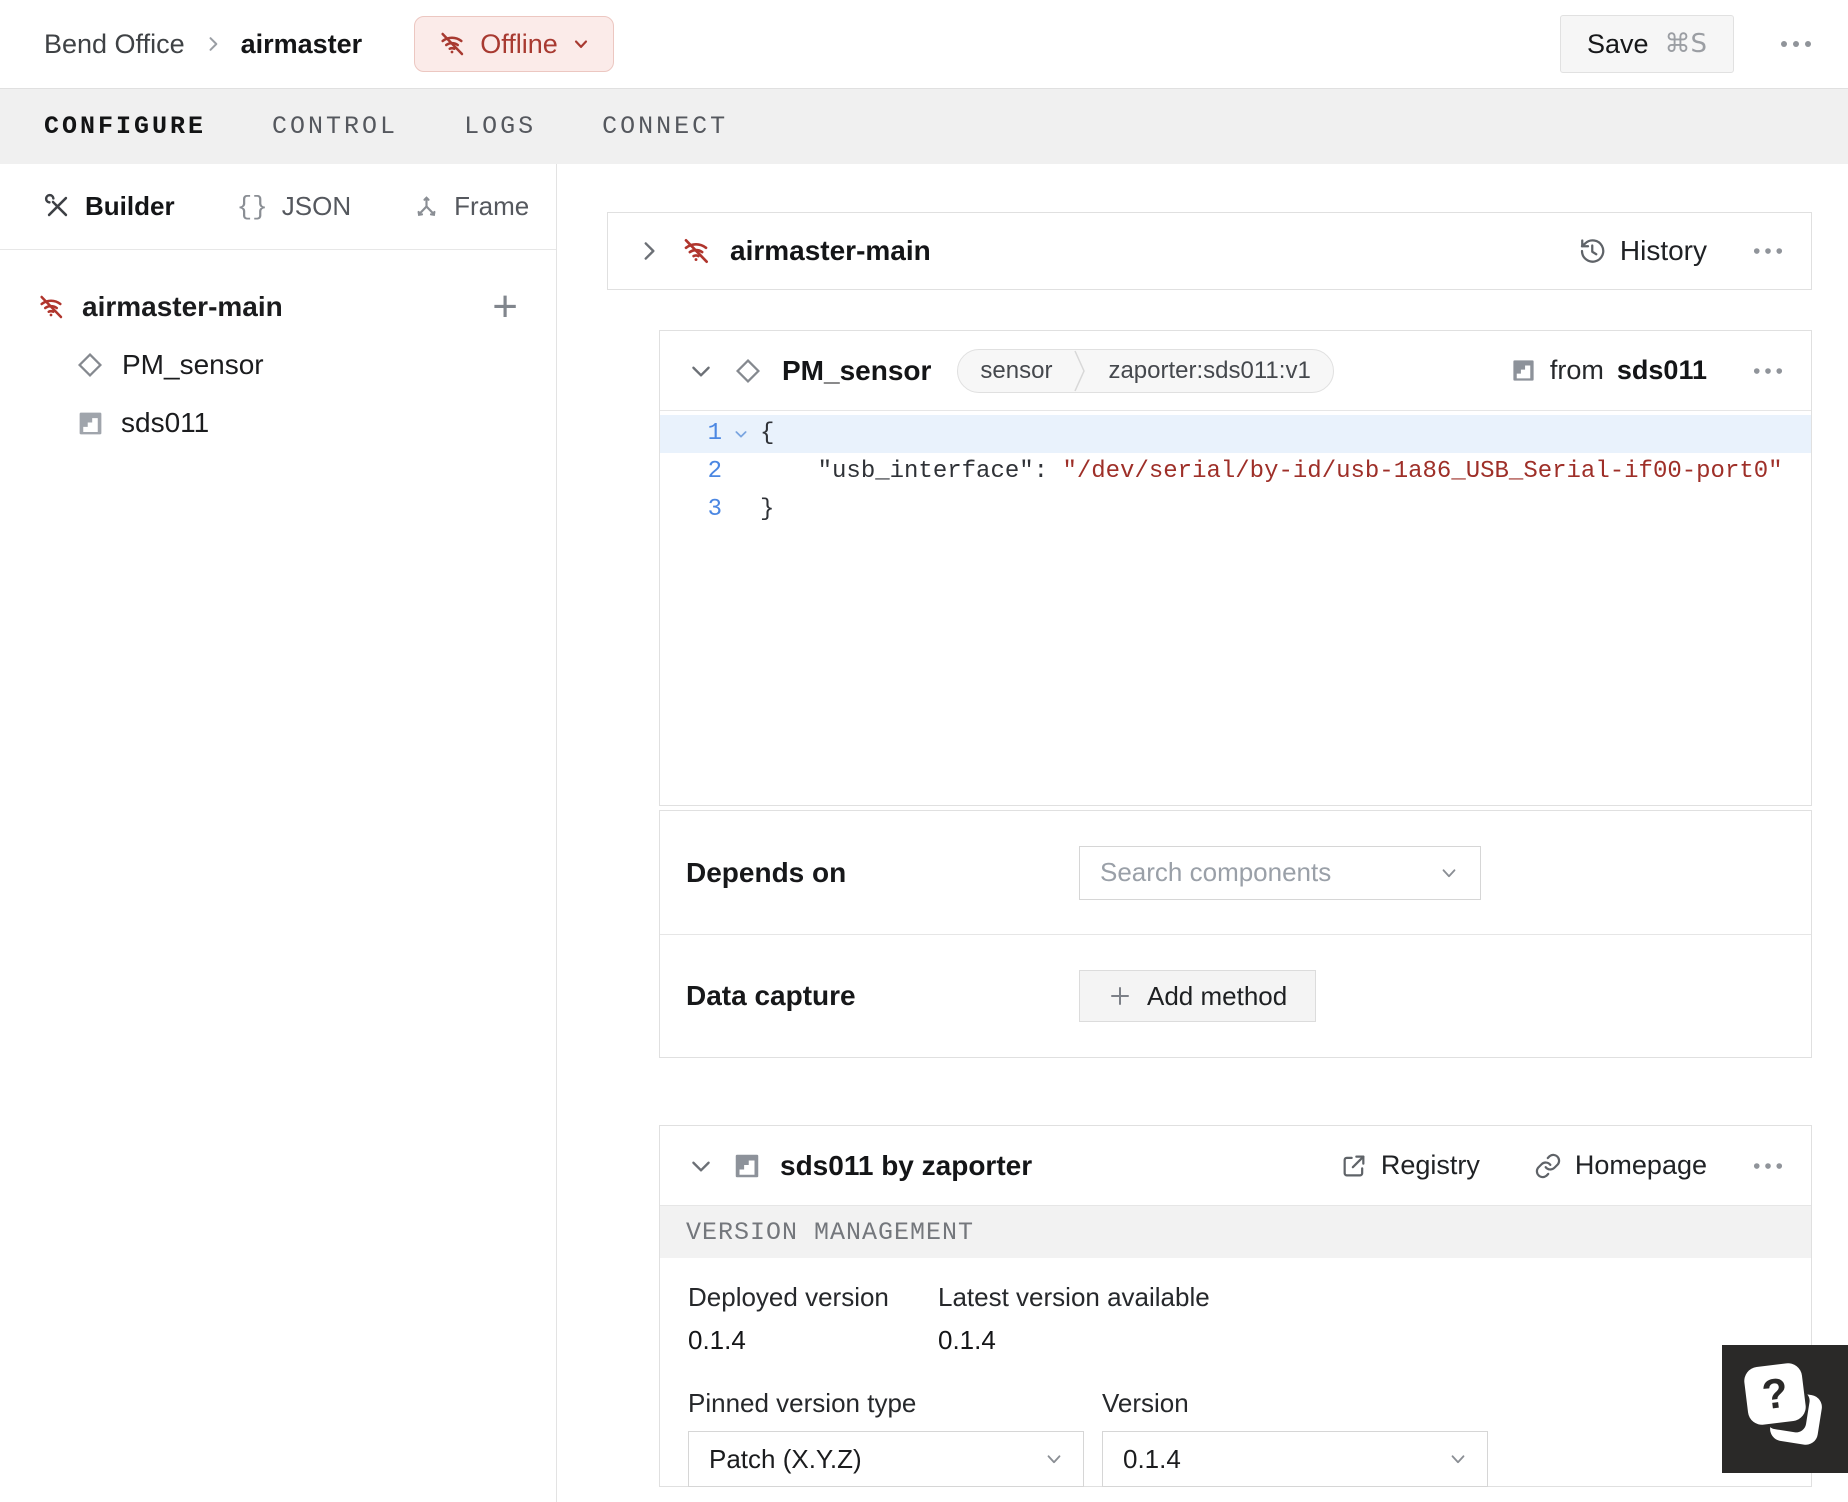  I want to click on module-menu-icon, so click(1768, 1166).